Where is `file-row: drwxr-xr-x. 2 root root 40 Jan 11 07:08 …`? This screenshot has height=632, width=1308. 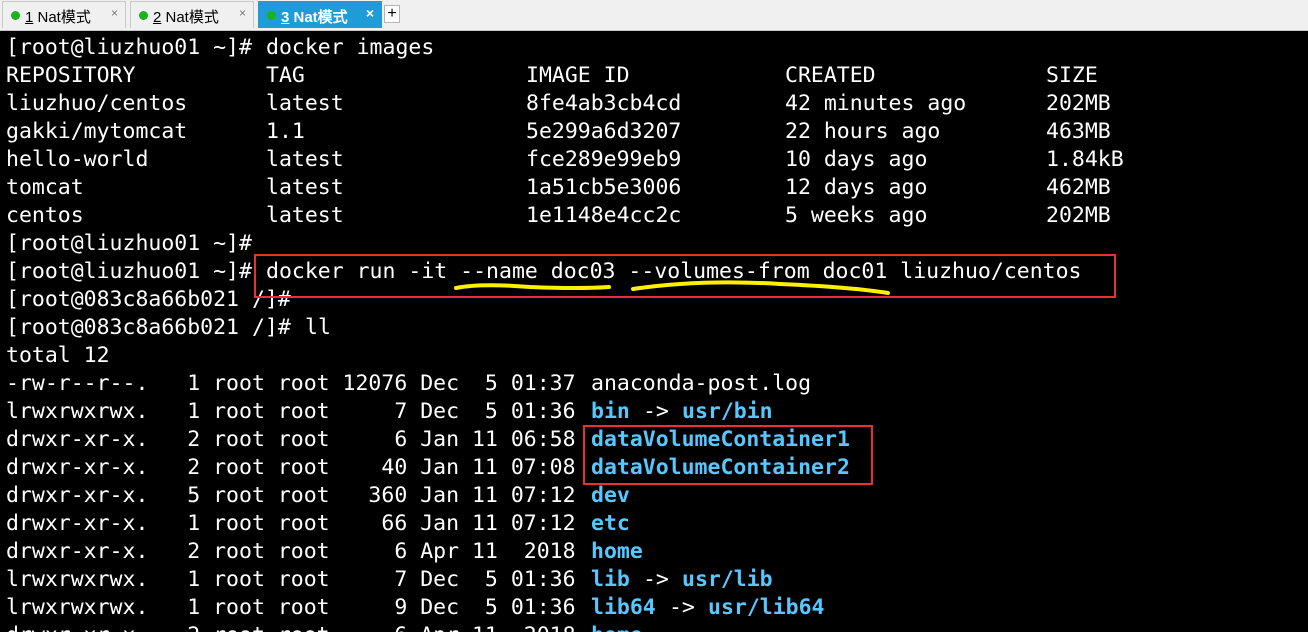 file-row: drwxr-xr-x. 2 root root 40 Jan 11 07:08 … is located at coordinates (428, 468).